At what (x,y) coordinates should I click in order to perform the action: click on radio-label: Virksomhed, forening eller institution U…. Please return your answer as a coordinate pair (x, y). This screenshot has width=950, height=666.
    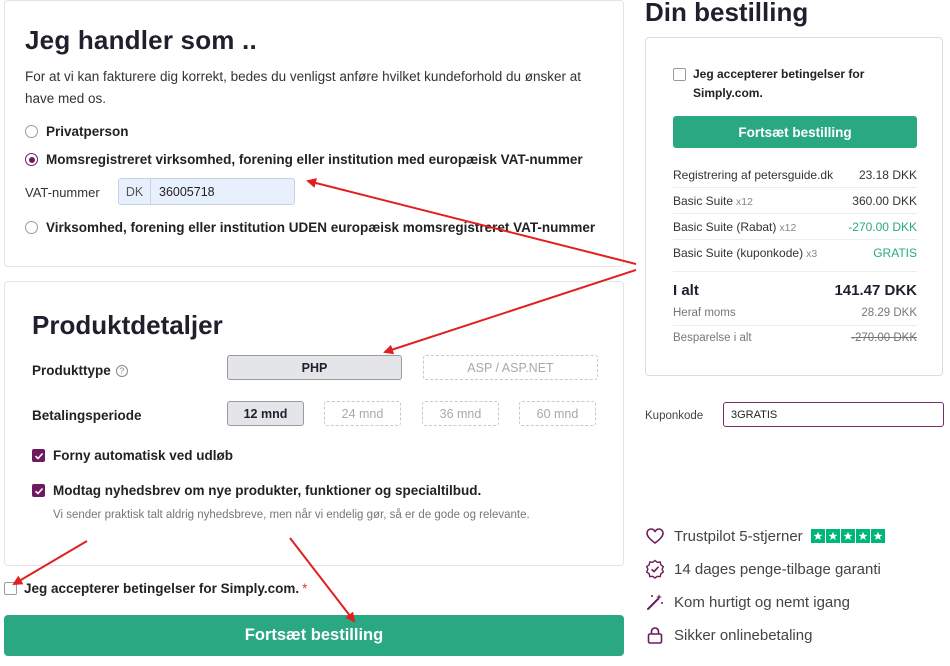
    Looking at the image, I should click on (321, 227).